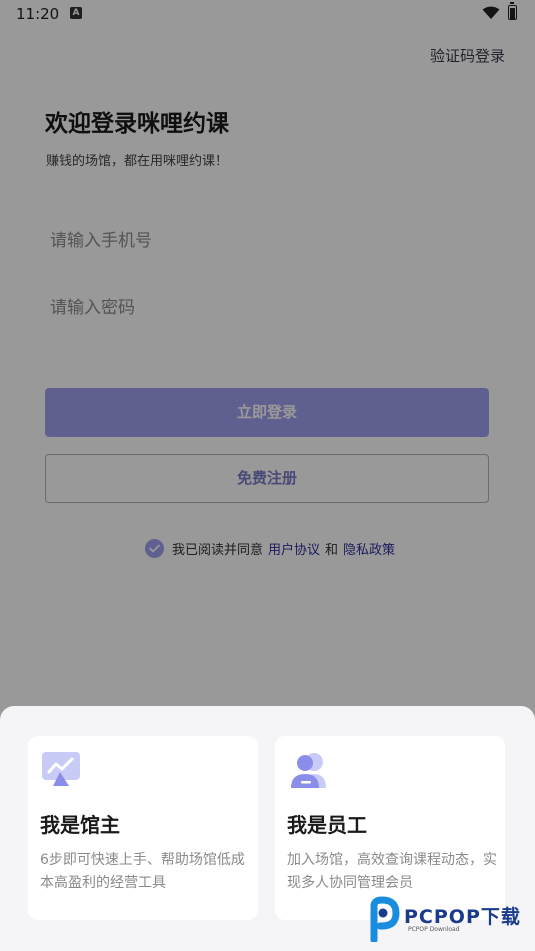 This screenshot has width=535, height=951. I want to click on watermark: PCPOP下载 PCPOP Download, so click(446, 919).